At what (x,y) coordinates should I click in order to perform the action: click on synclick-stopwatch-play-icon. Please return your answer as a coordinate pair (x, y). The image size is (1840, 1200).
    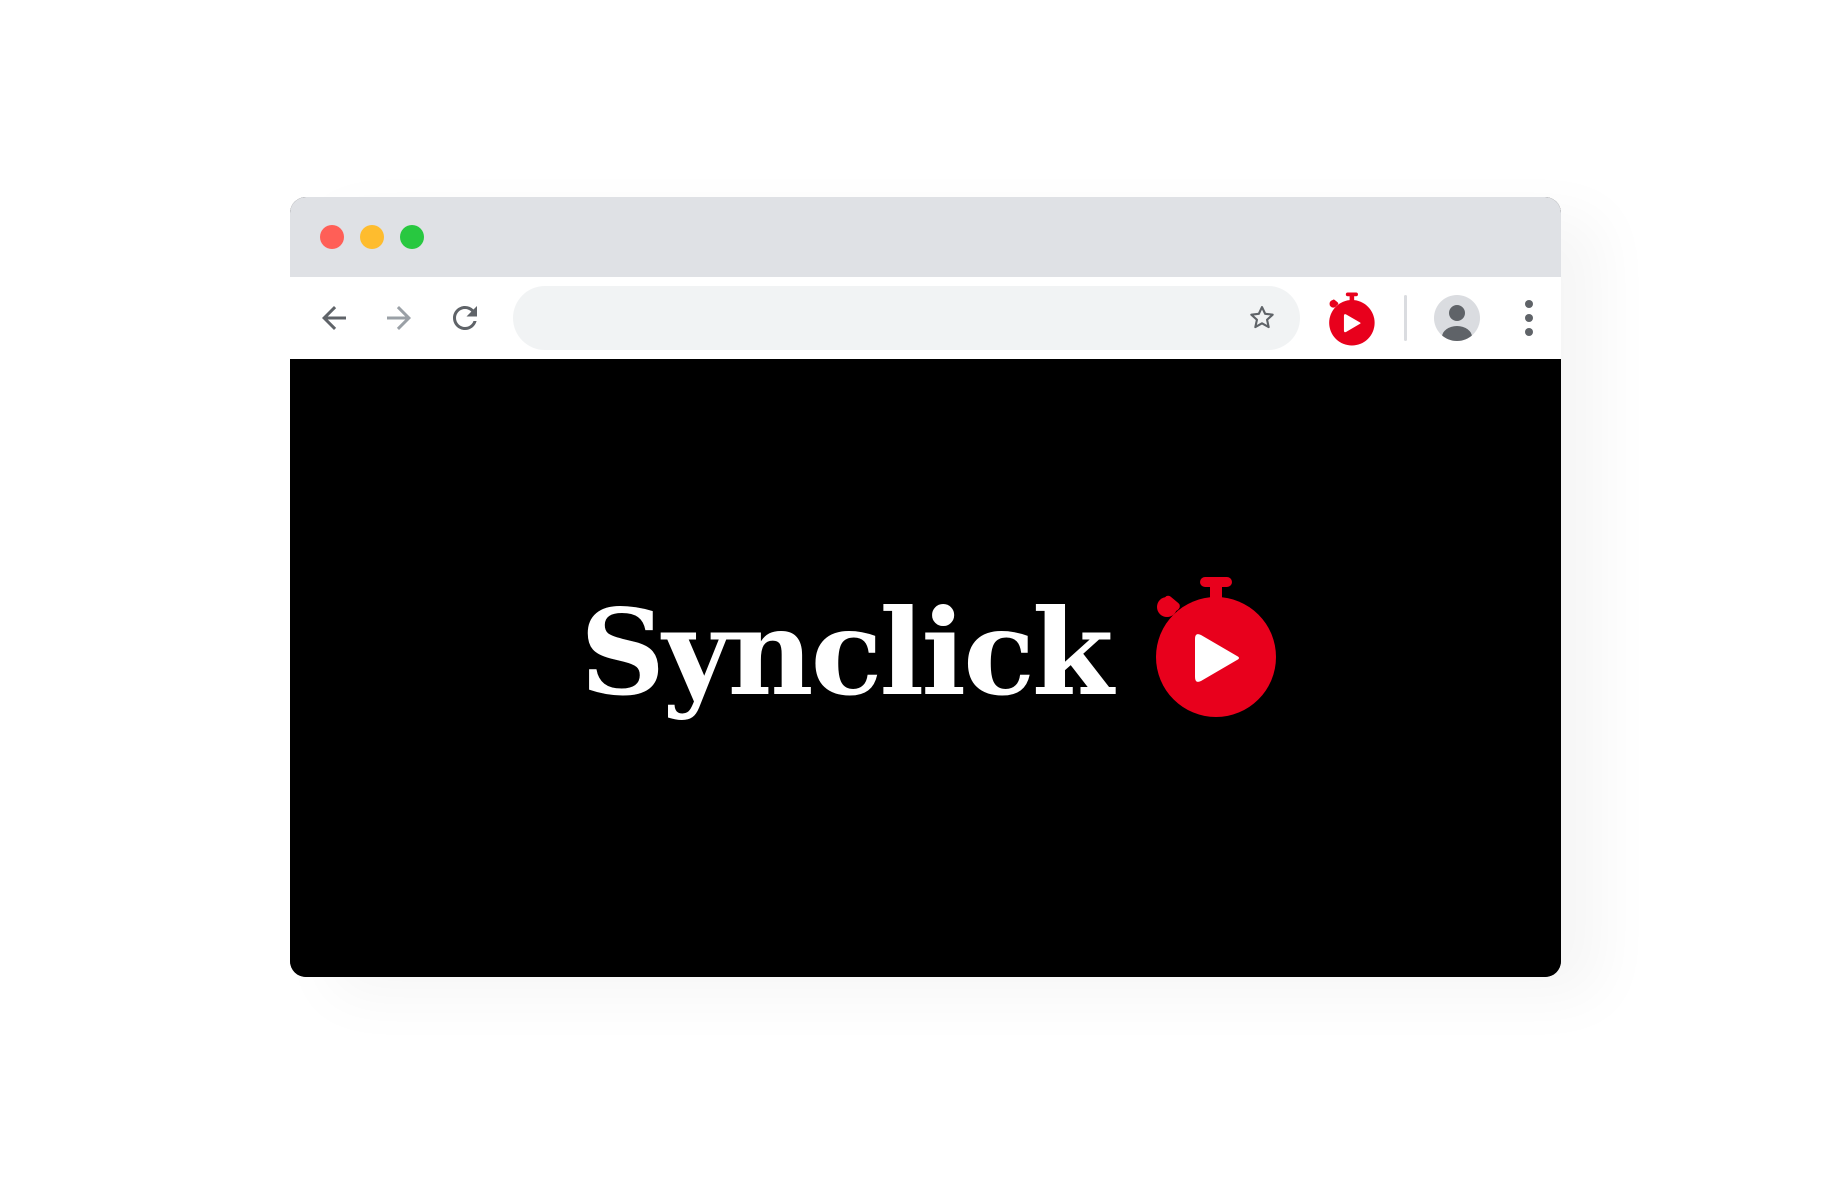
    Looking at the image, I should click on (1352, 319).